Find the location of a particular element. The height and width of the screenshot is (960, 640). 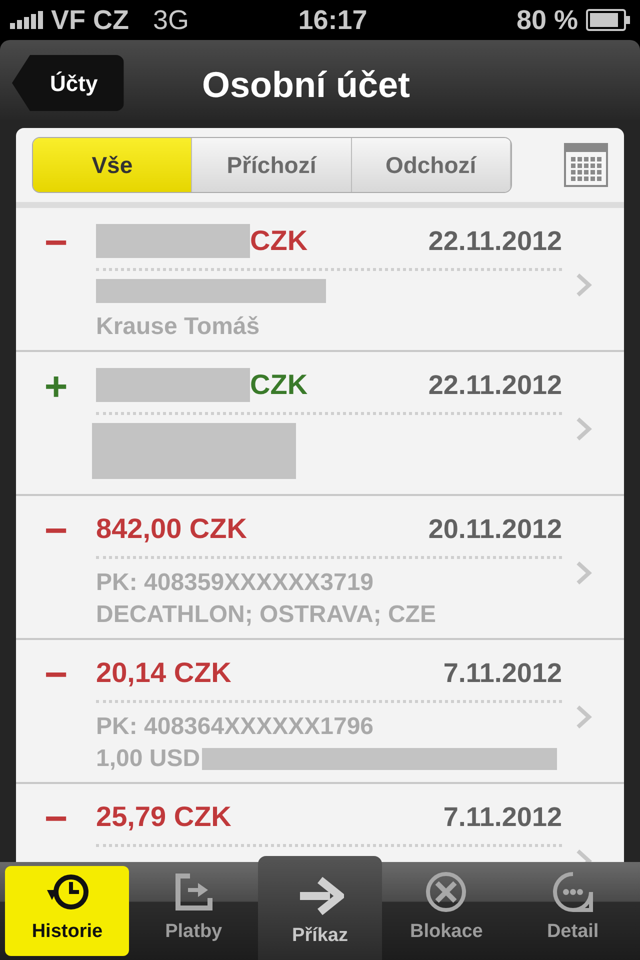

battery-percent: 80 % is located at coordinates (547, 20).